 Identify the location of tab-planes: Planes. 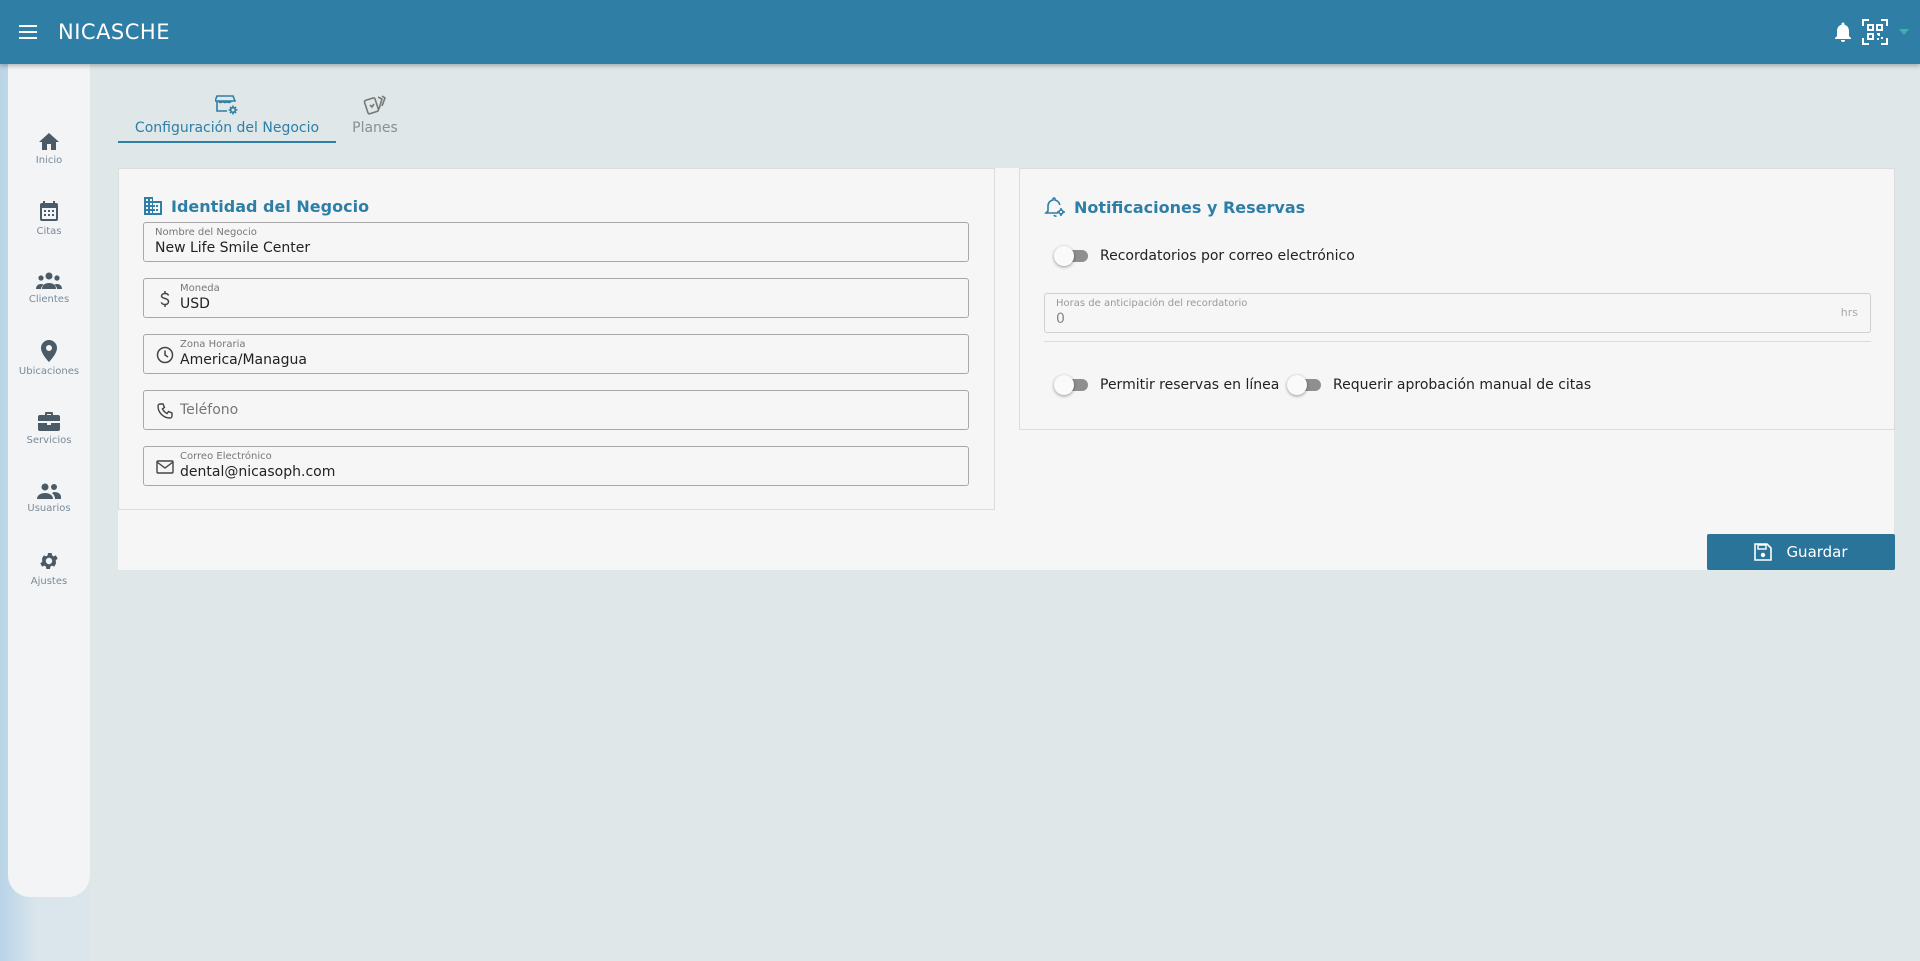
(375, 118).